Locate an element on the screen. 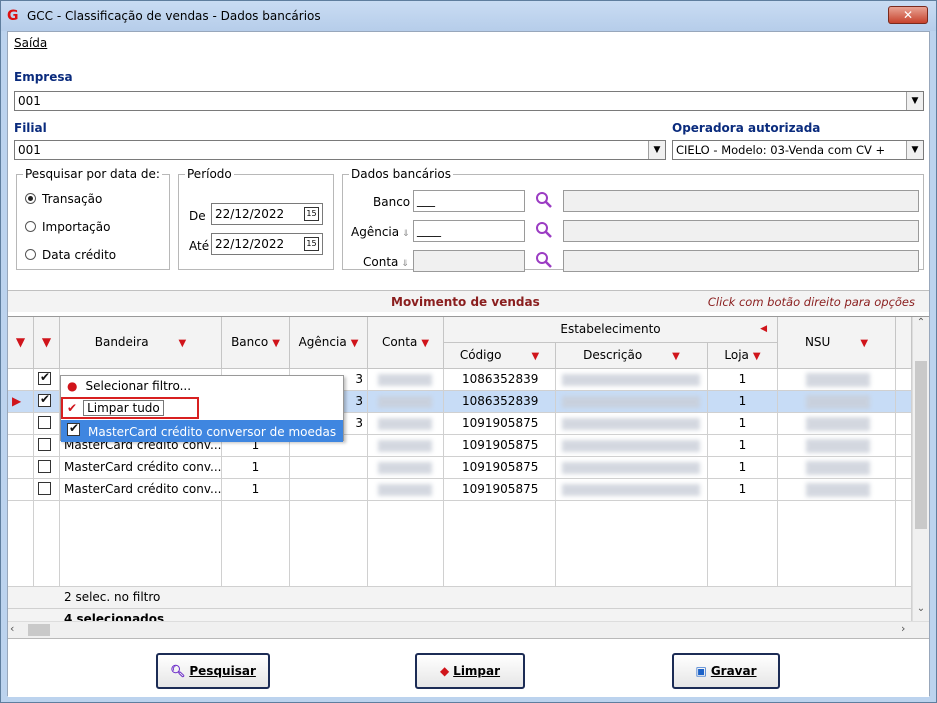 This screenshot has height=703, width=937. radio-importacao: Importação is located at coordinates (67, 227).